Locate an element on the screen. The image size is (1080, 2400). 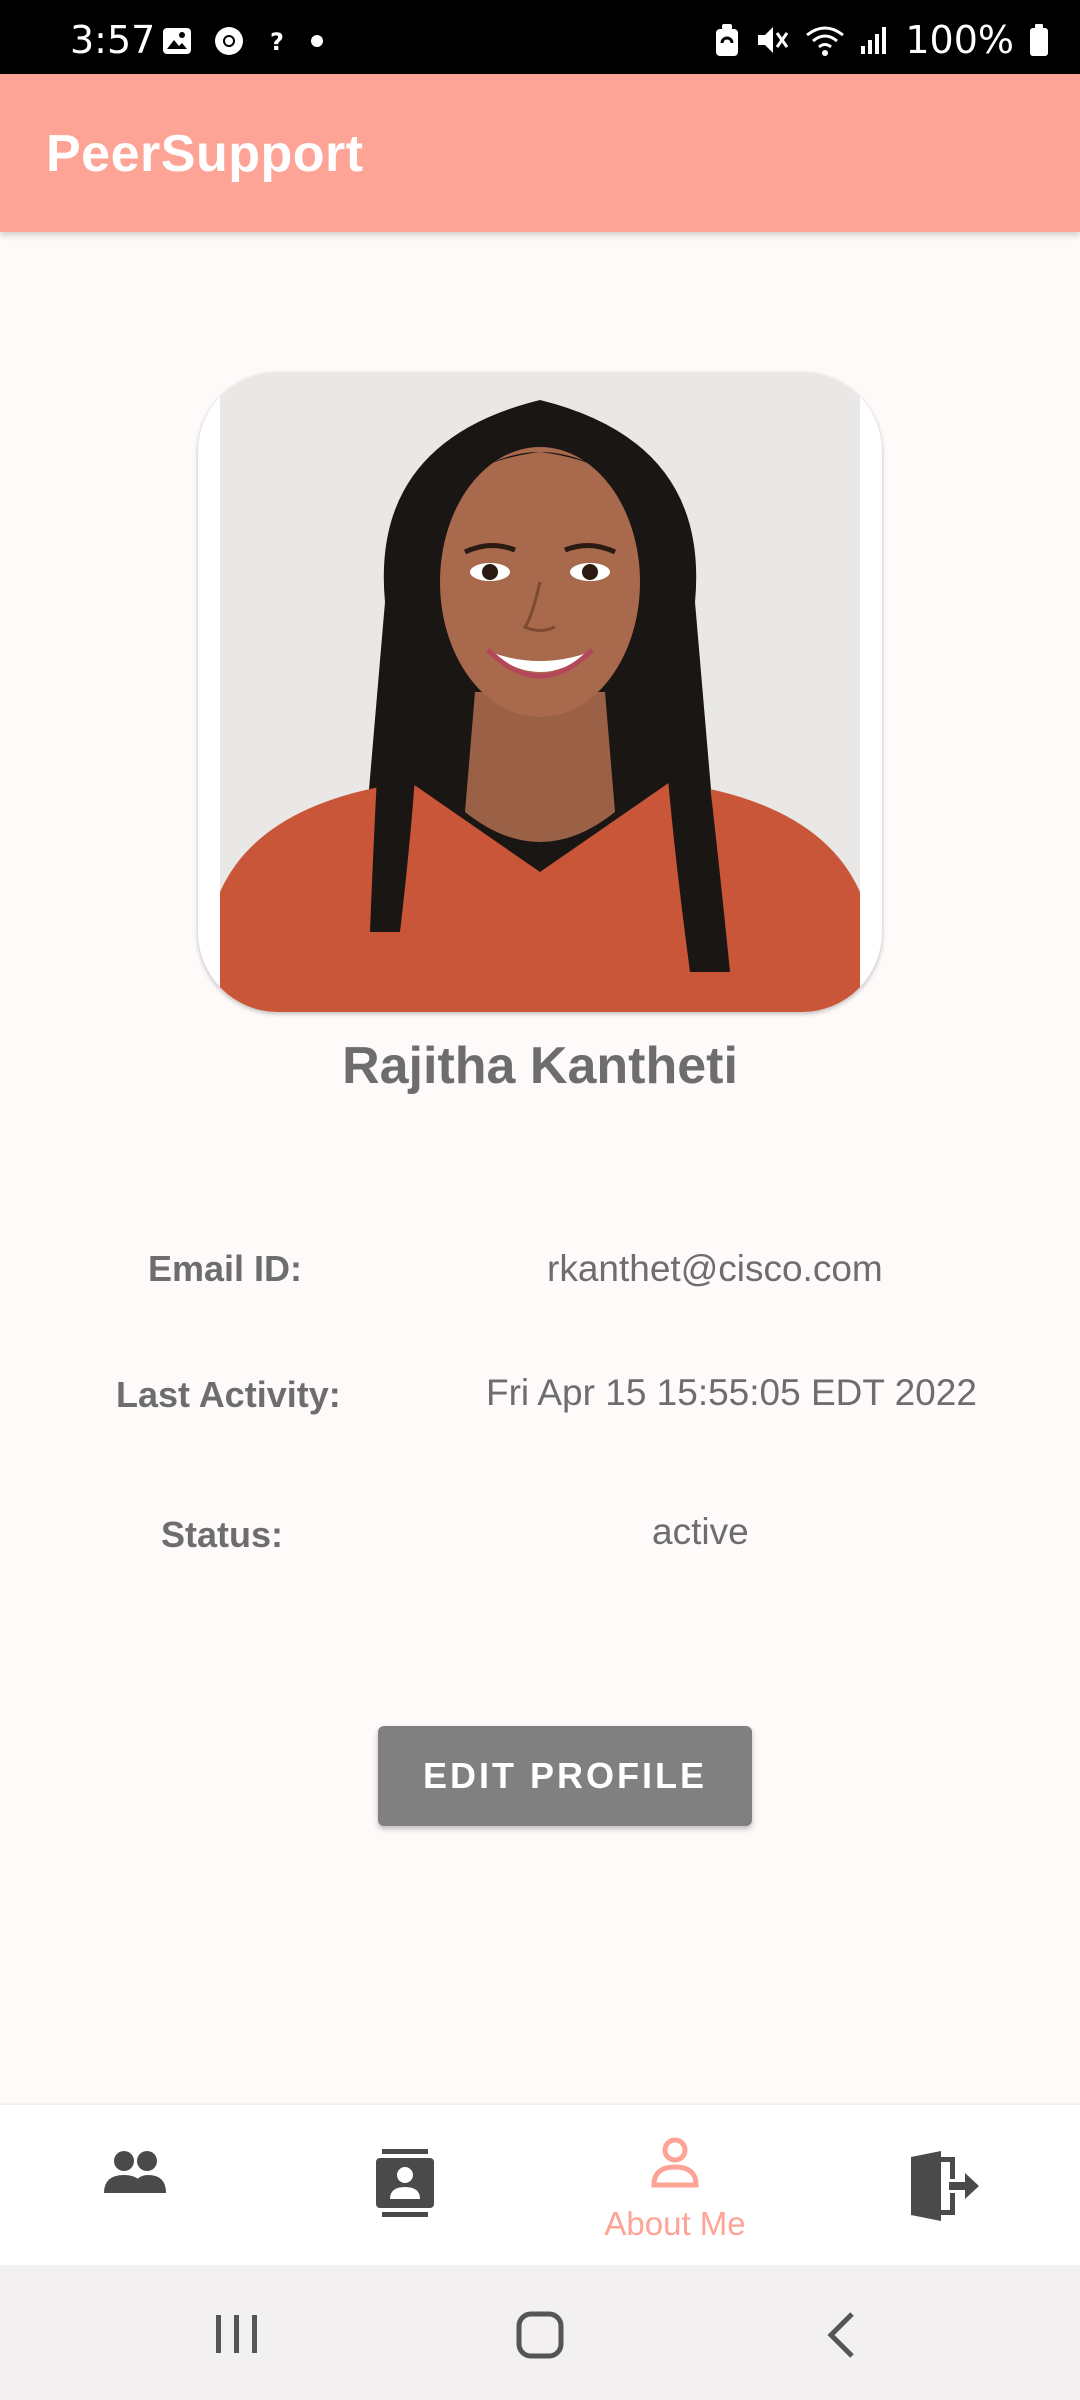
nav-item-people is located at coordinates (135, 2185).